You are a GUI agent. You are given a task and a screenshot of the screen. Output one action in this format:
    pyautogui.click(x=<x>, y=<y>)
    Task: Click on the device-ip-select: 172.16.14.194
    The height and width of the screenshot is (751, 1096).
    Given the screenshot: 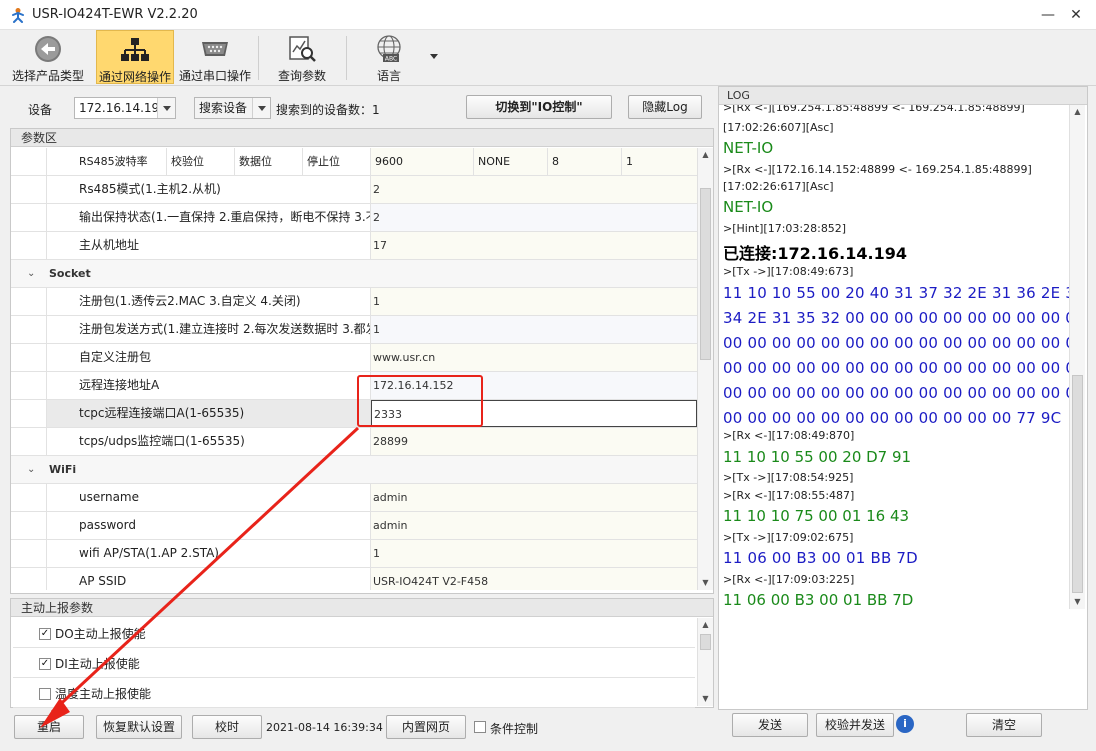 What is the action you would take?
    pyautogui.click(x=125, y=108)
    